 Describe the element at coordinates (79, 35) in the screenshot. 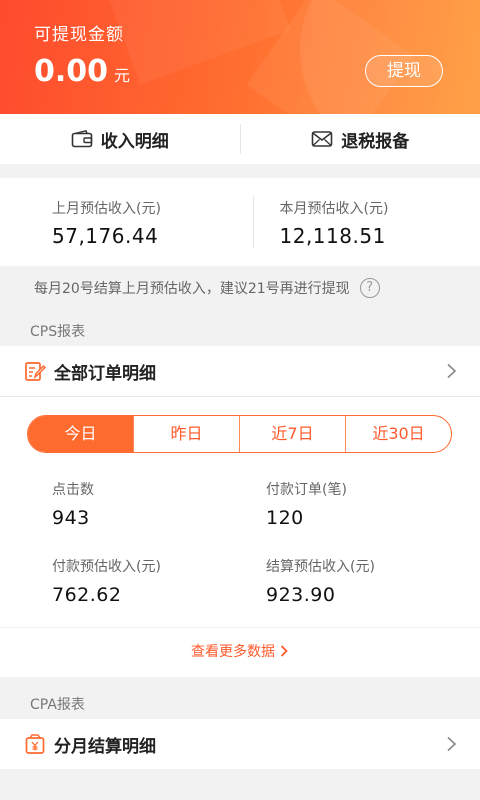

I see `withdrawable-label: 可提现金额` at that location.